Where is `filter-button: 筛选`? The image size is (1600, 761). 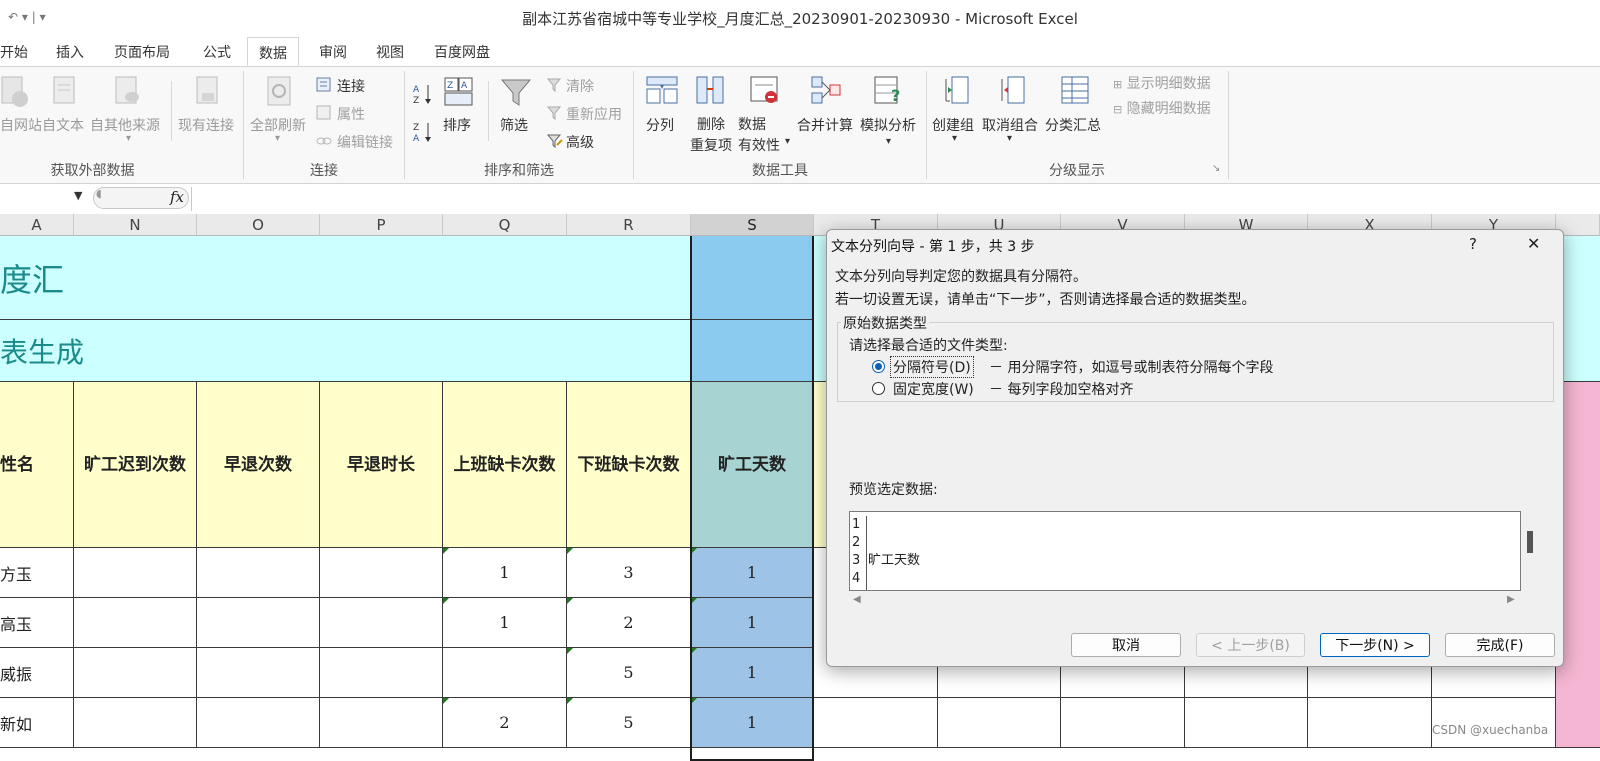 filter-button: 筛选 is located at coordinates (514, 125).